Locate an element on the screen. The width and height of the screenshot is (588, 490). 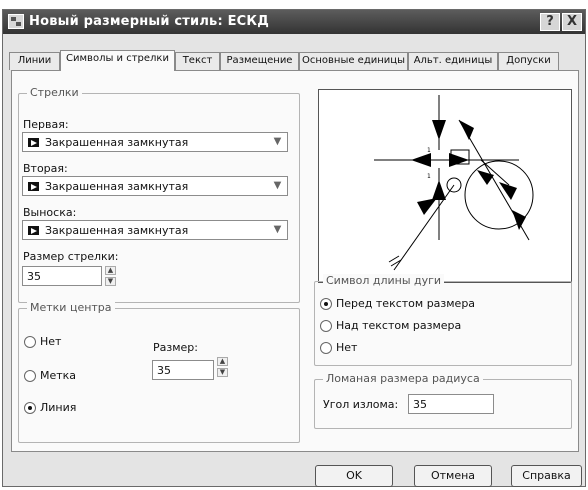
center-size-input: 35 is located at coordinates (183, 370).